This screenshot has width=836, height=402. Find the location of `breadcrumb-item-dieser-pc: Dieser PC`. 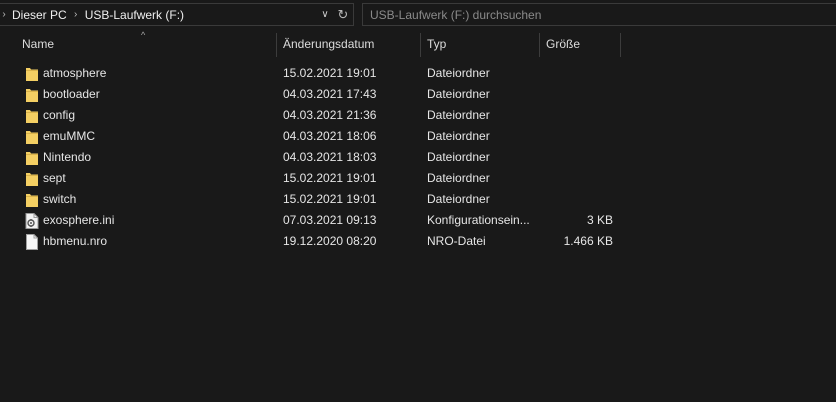

breadcrumb-item-dieser-pc: Dieser PC is located at coordinates (39, 15).